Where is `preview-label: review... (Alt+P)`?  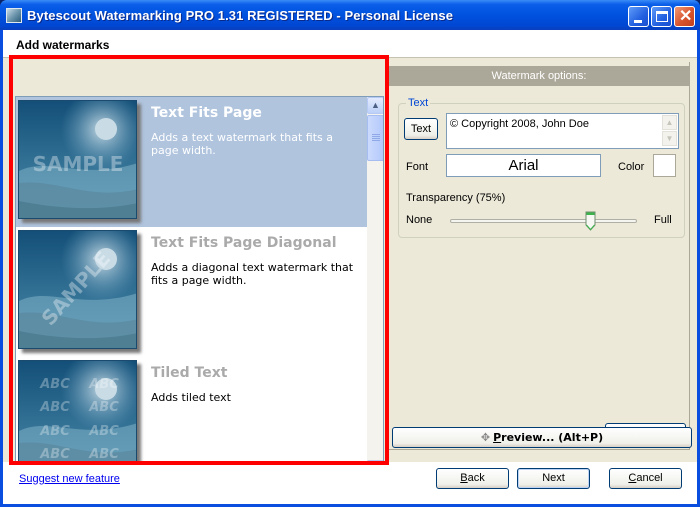 preview-label: review... (Alt+P) is located at coordinates (552, 437).